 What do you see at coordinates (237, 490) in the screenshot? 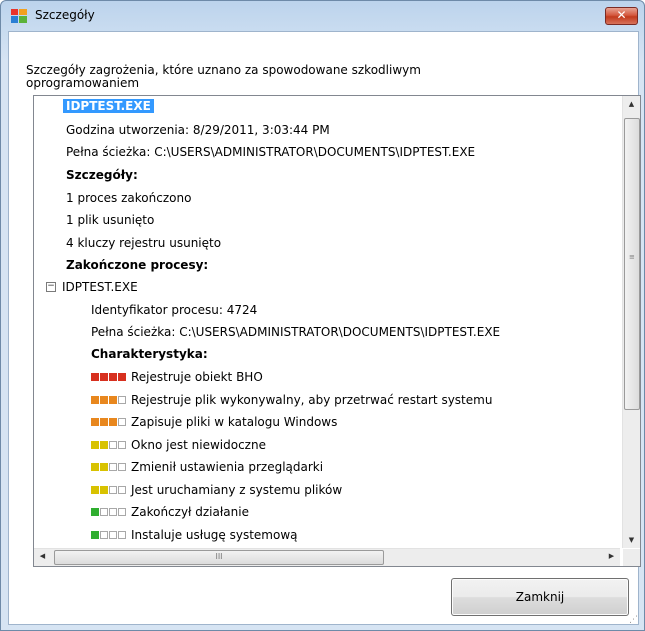
I see `characteristic-text: Jest uruchamiany z systemu plików` at bounding box center [237, 490].